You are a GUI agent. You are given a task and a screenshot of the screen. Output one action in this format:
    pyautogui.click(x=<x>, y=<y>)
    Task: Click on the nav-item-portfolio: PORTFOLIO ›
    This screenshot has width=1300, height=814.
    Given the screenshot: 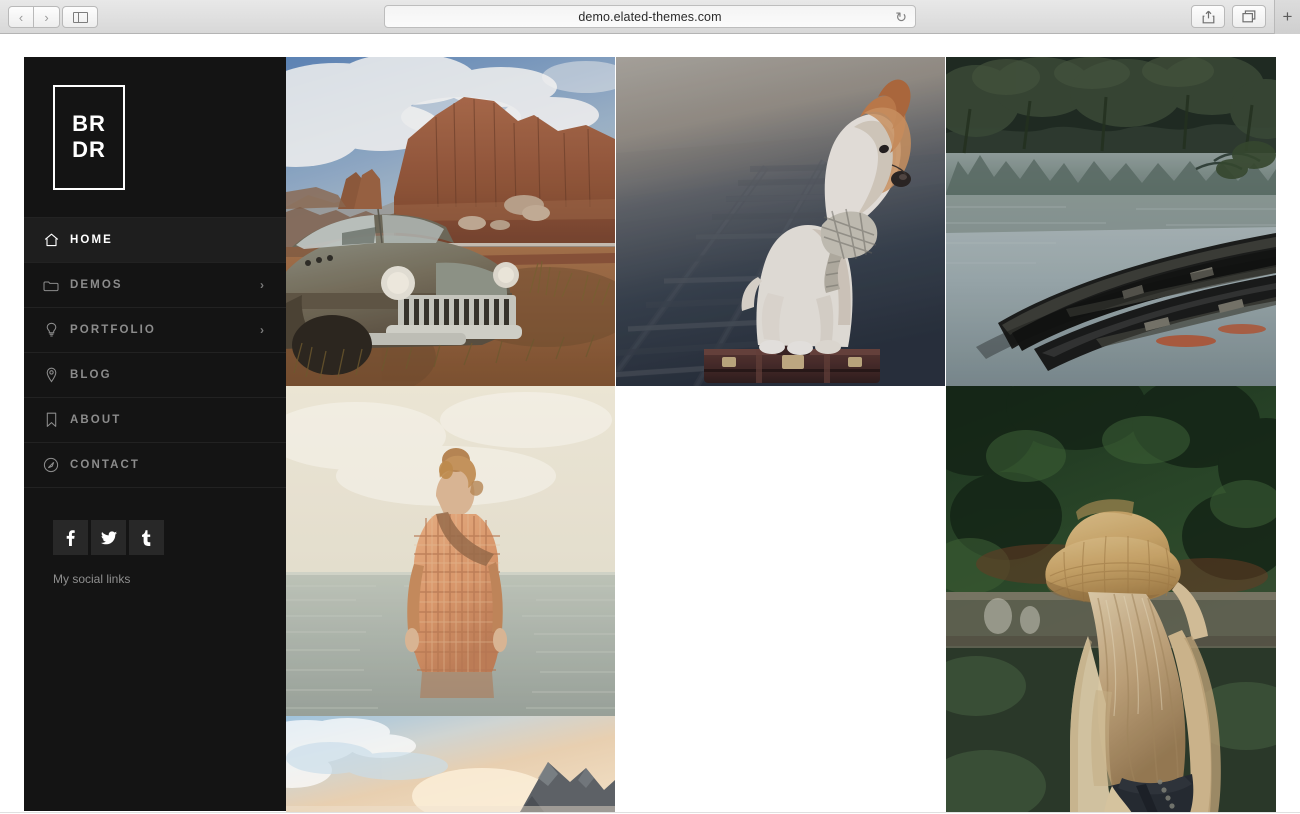 What is the action you would take?
    pyautogui.click(x=155, y=330)
    